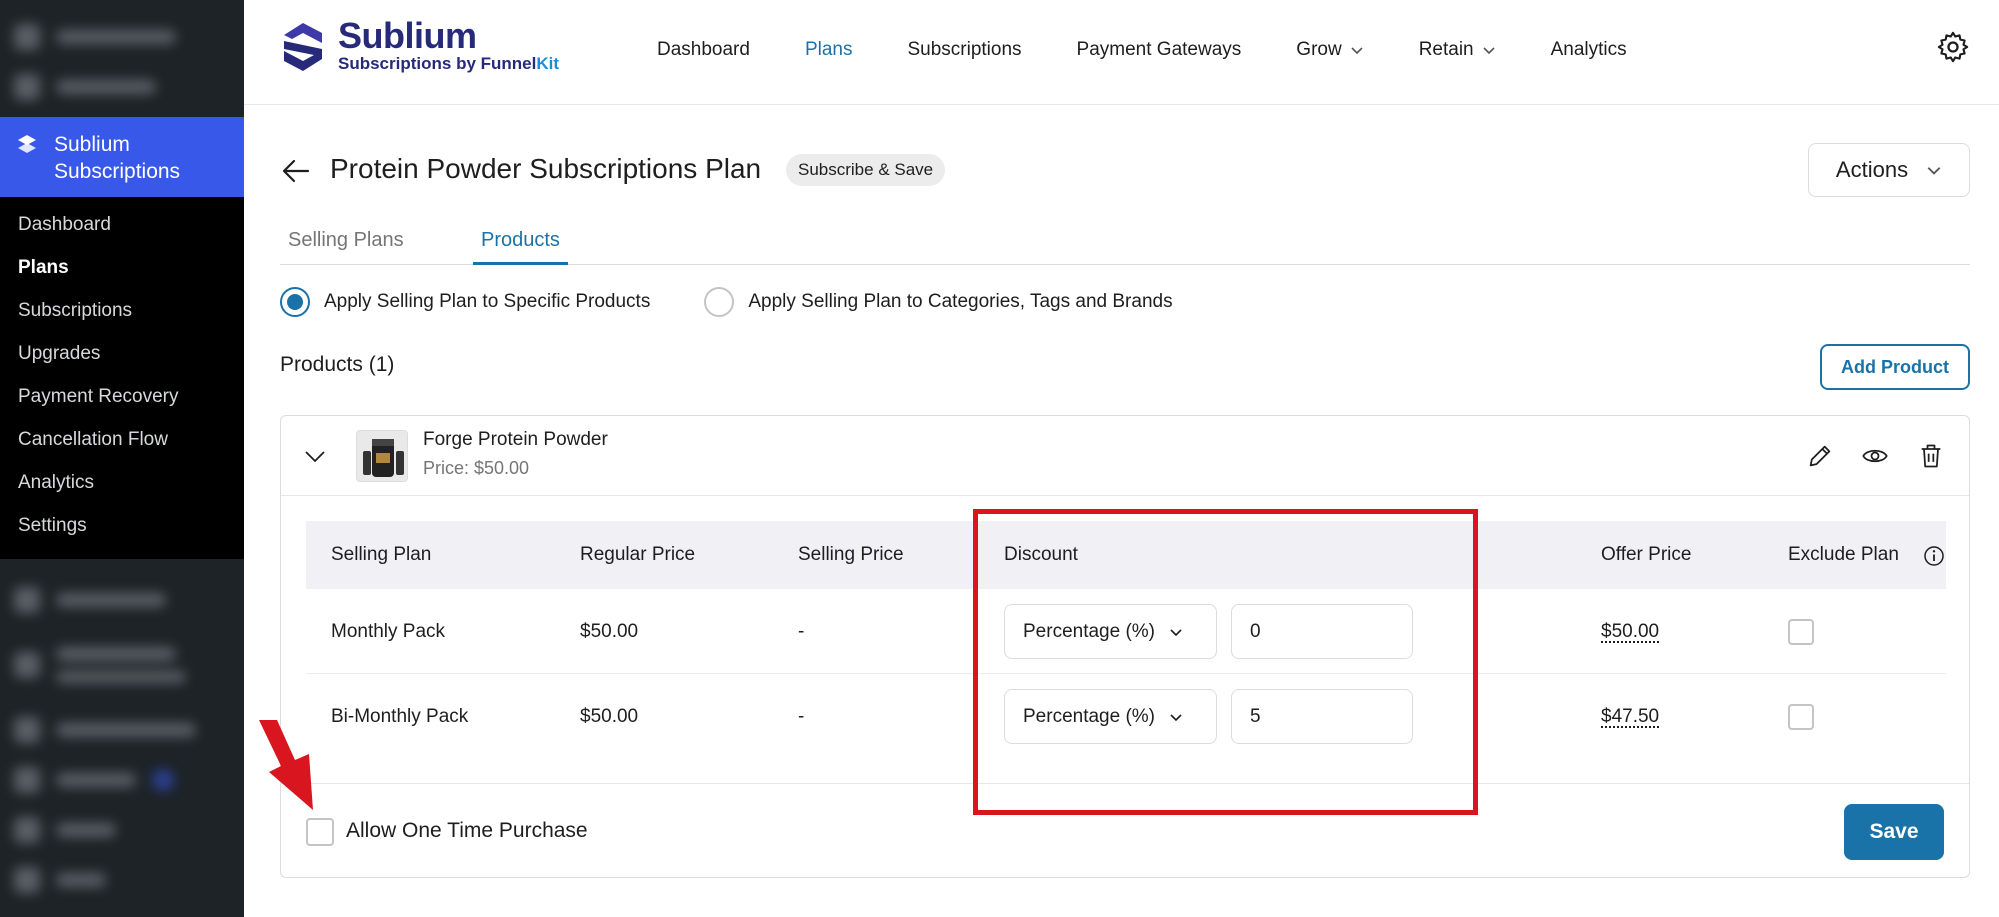 The height and width of the screenshot is (917, 1999). I want to click on product-image-icon, so click(382, 456).